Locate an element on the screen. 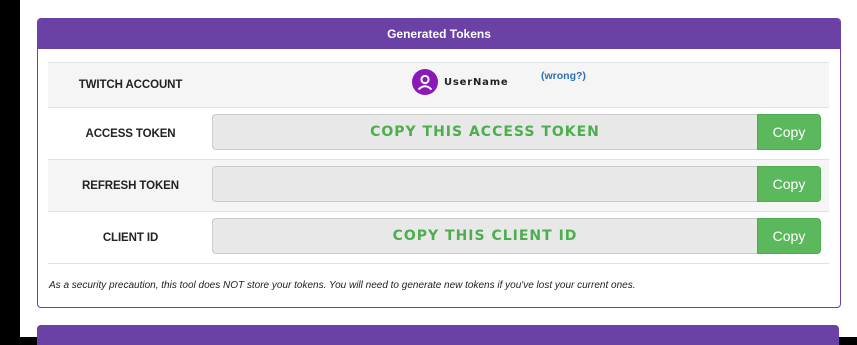 Image resolution: width=857 pixels, height=345 pixels. user-avatar-icon is located at coordinates (425, 82).